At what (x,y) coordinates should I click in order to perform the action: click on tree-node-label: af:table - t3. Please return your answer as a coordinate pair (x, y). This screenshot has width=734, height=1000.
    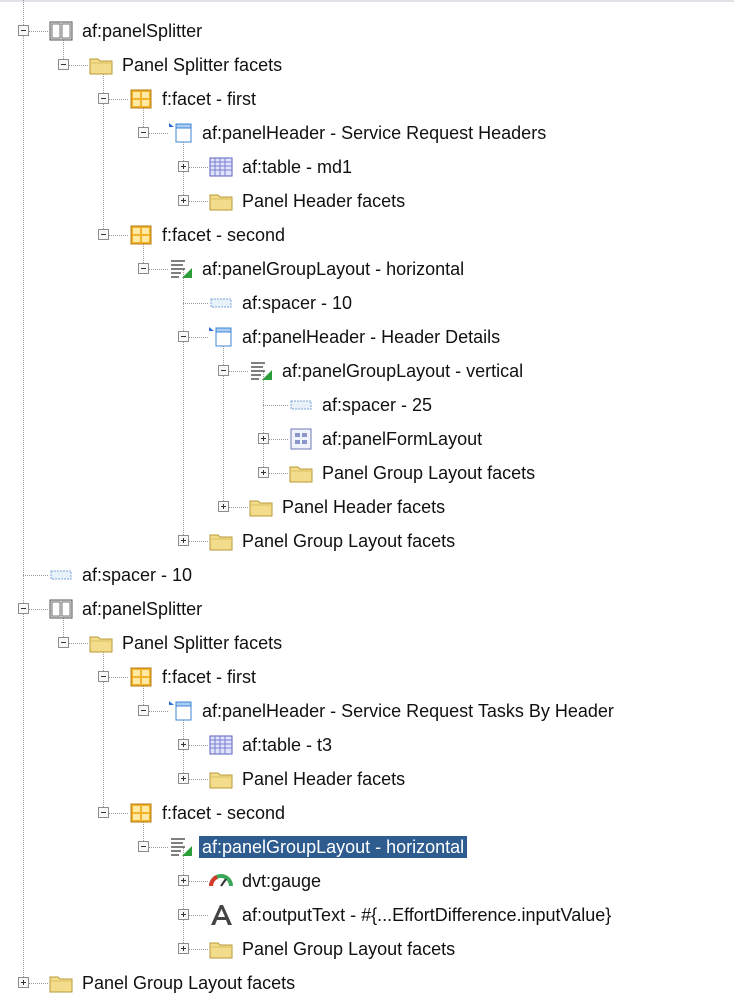
    Looking at the image, I should click on (287, 745).